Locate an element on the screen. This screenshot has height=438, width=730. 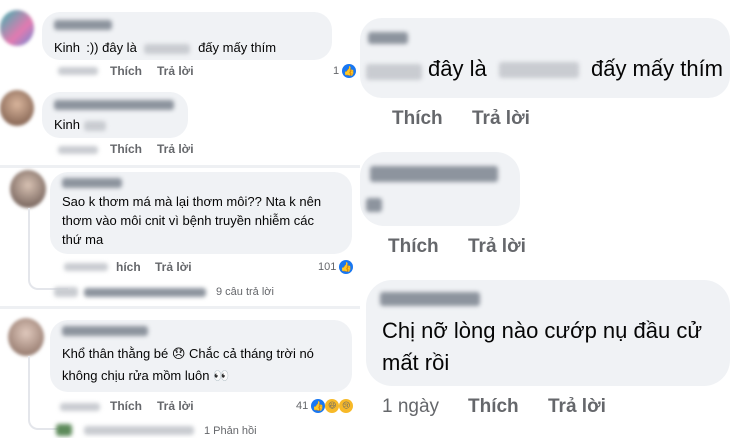
comment-bubble: Kinh :)) đây là đấy mấy thím is located at coordinates (187, 36).